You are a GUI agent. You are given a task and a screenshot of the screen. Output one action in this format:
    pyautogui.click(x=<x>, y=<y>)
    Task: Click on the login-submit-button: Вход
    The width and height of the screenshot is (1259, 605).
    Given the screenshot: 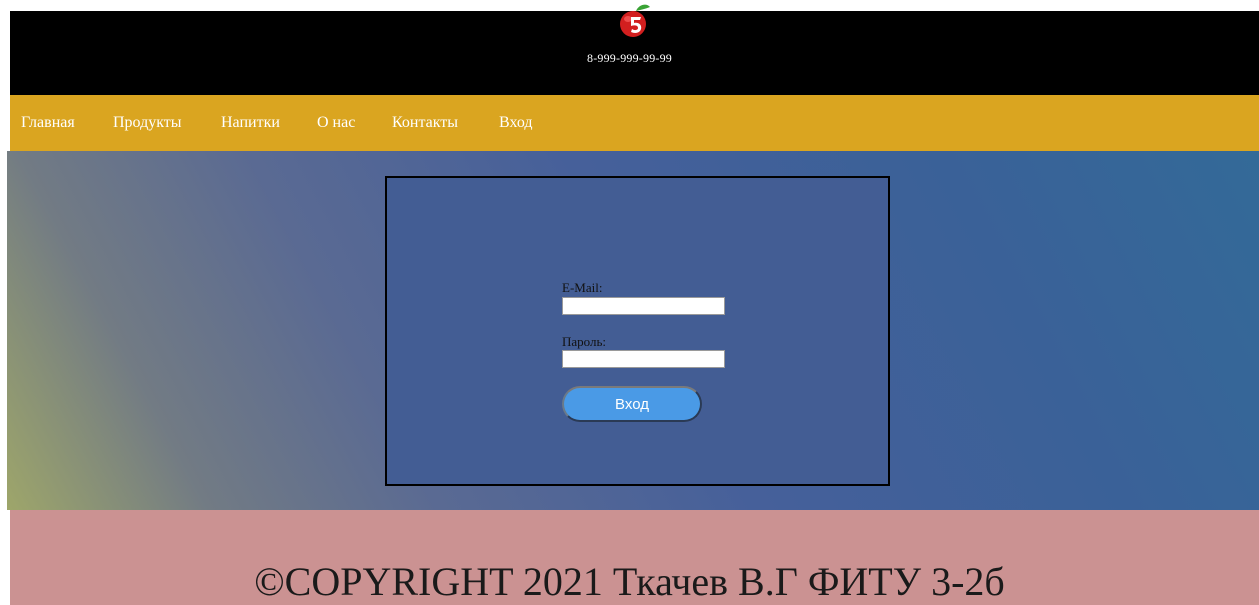 What is the action you would take?
    pyautogui.click(x=632, y=404)
    